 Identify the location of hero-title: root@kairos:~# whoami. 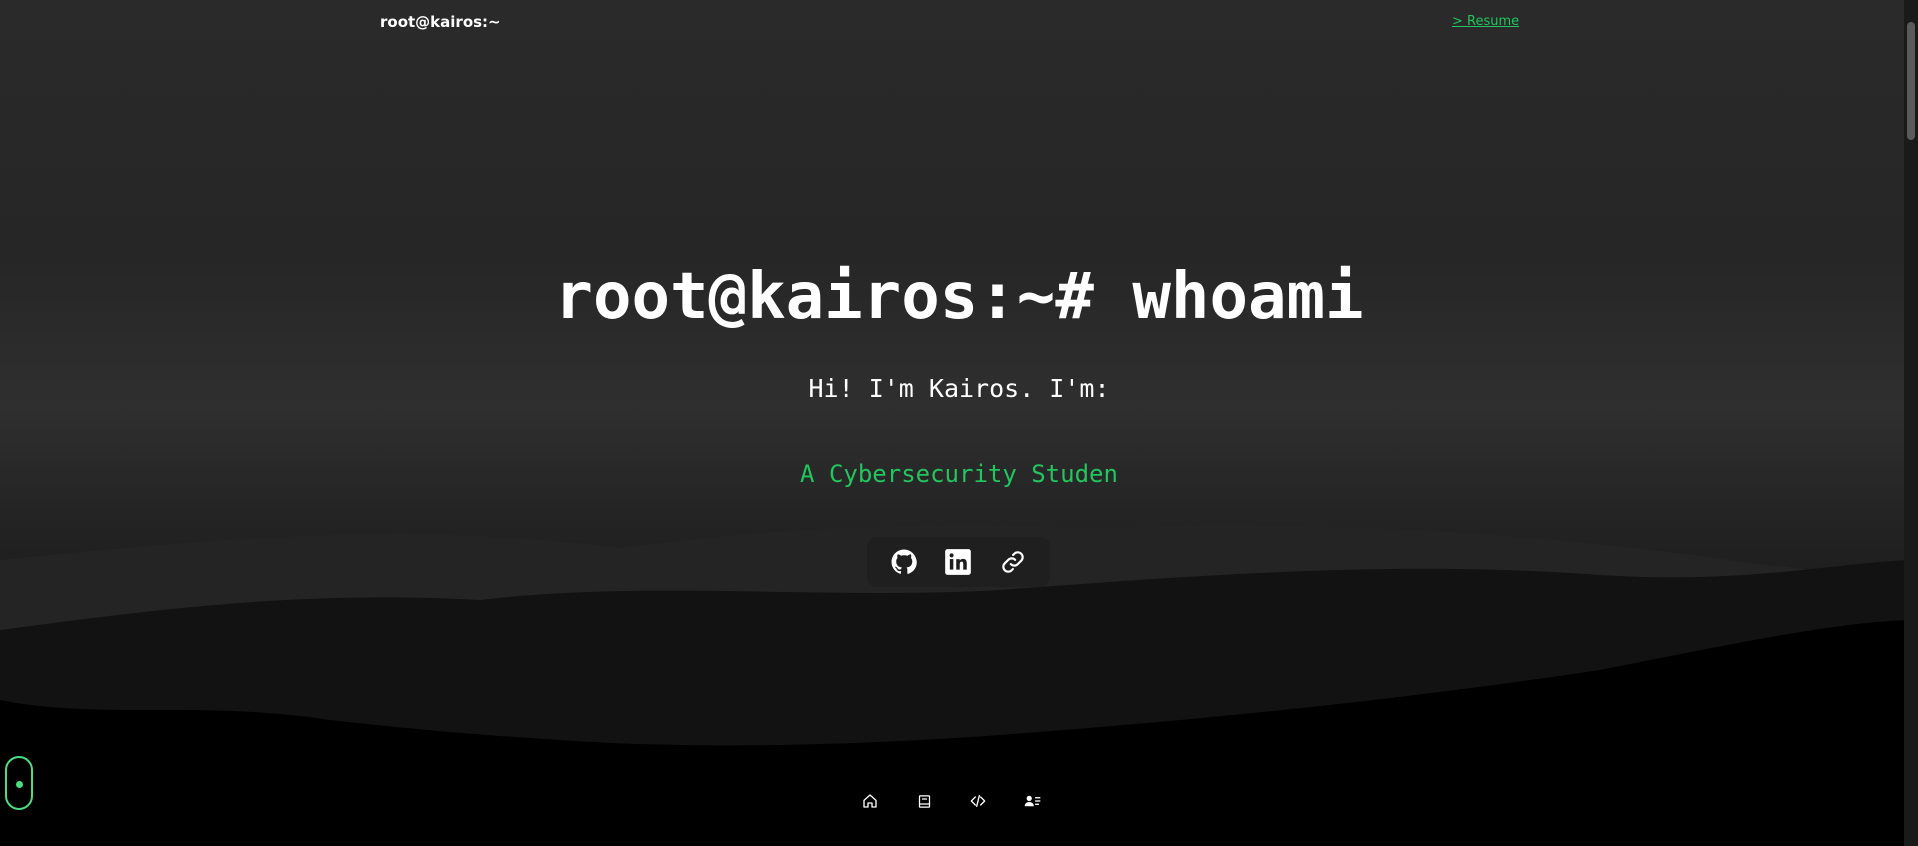
(959, 297).